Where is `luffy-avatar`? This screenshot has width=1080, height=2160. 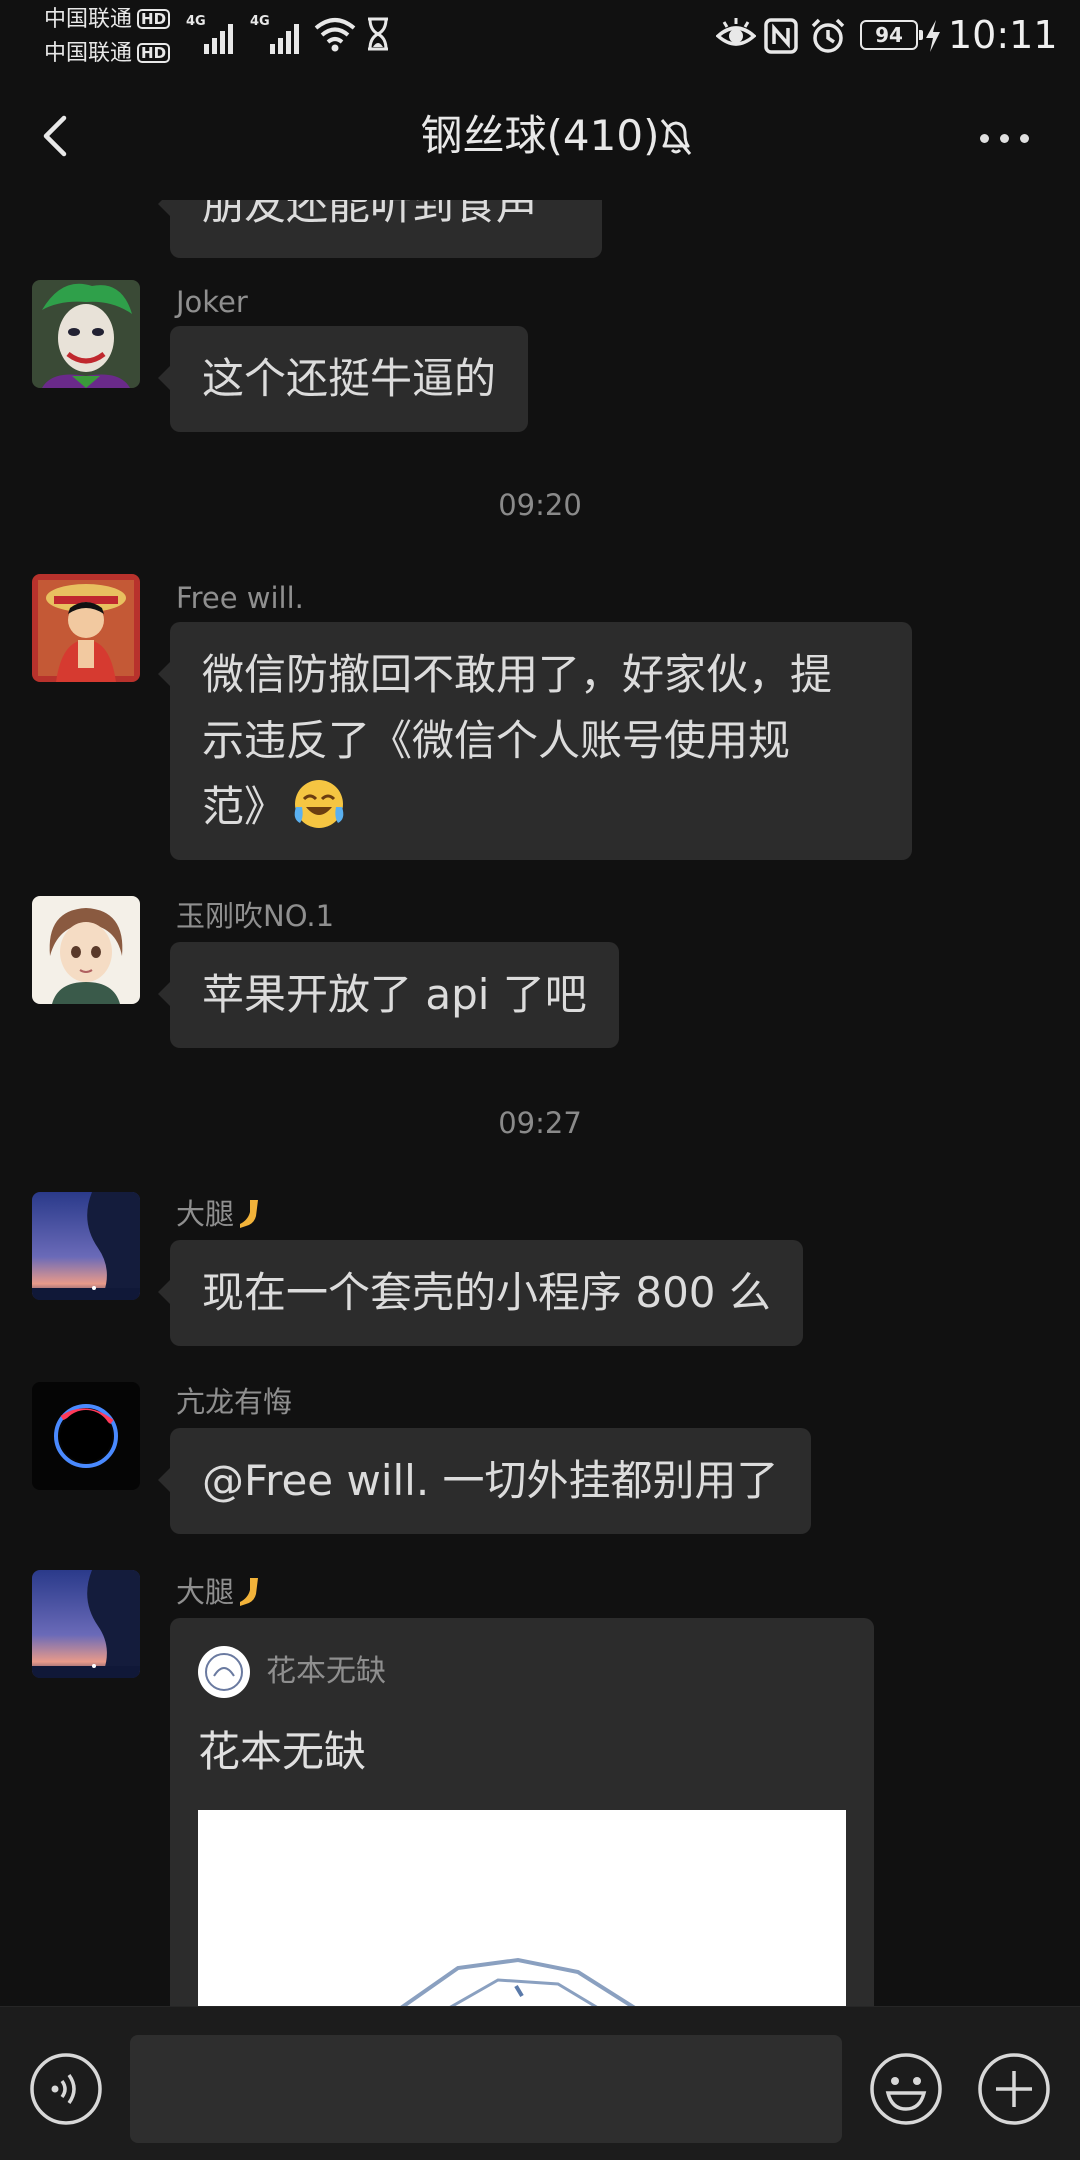 luffy-avatar is located at coordinates (86, 628).